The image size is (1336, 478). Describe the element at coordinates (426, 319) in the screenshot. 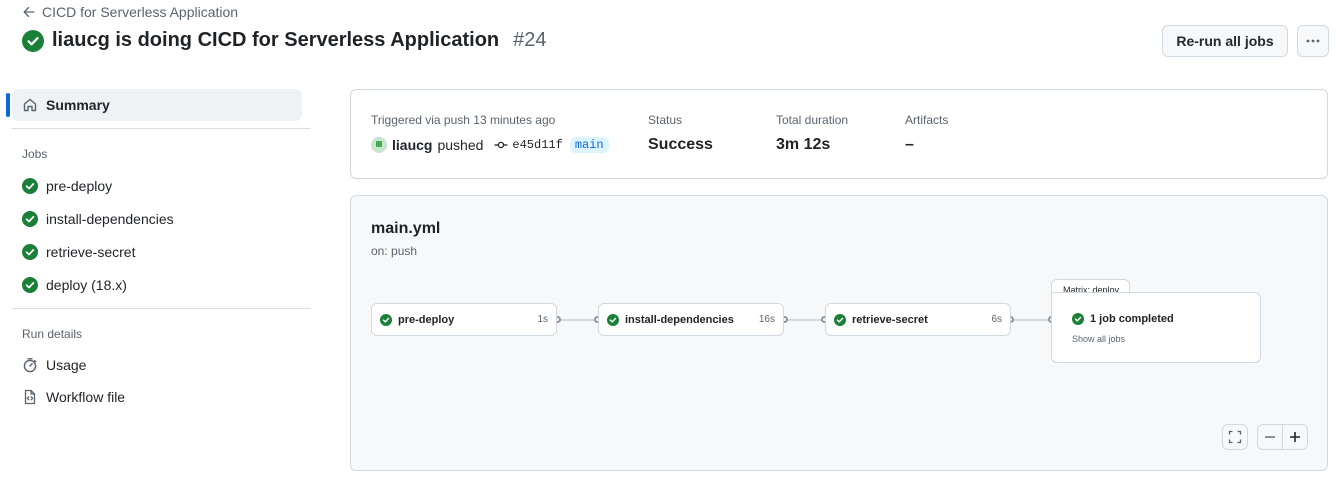

I see `job-name: pre-deploy` at that location.